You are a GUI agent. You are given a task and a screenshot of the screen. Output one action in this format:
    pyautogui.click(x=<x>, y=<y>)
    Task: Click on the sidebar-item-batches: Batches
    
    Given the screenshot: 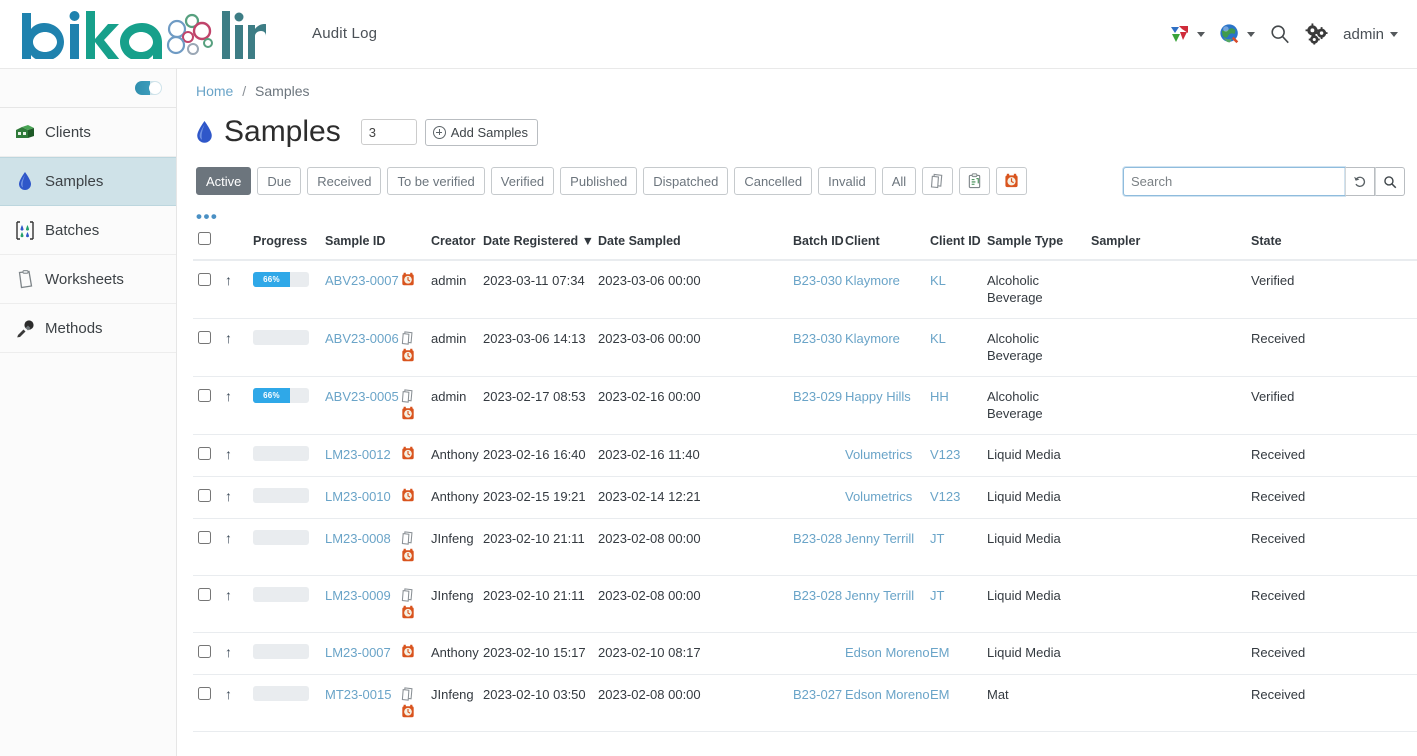 What is the action you would take?
    pyautogui.click(x=88, y=230)
    